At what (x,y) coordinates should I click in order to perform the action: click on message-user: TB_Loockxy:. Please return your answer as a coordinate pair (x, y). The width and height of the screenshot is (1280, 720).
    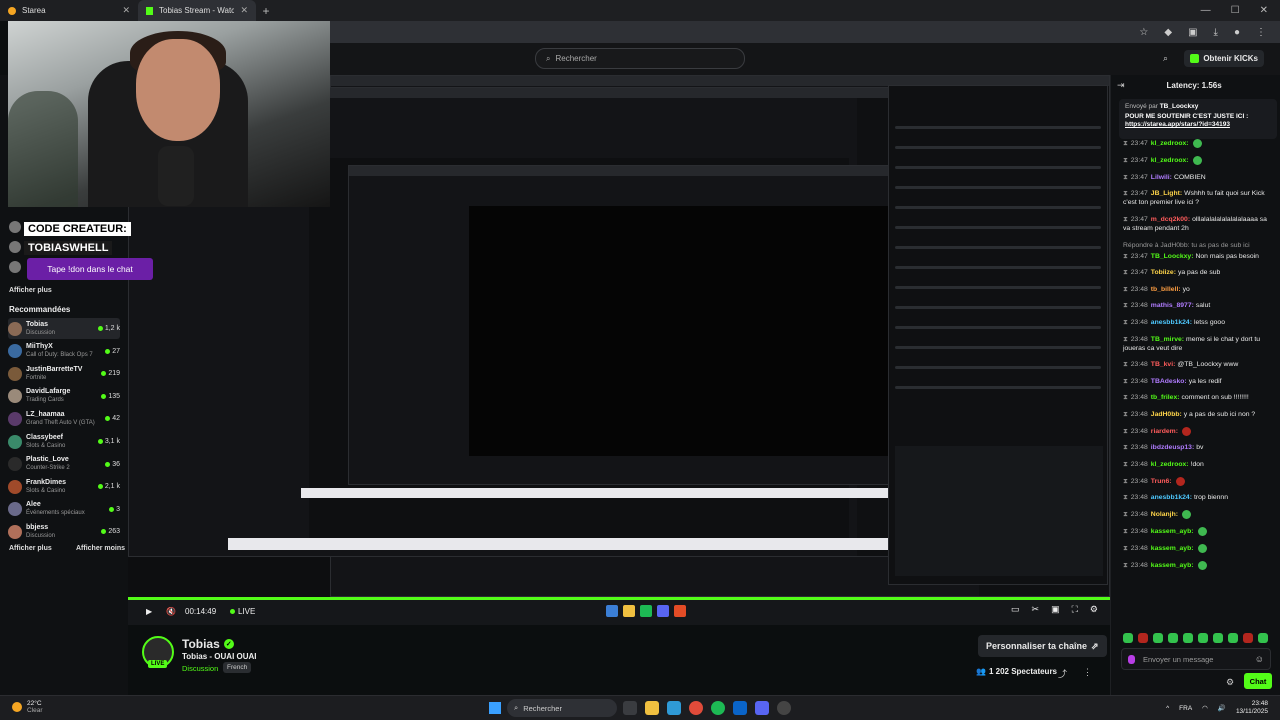
    Looking at the image, I should click on (1172, 256).